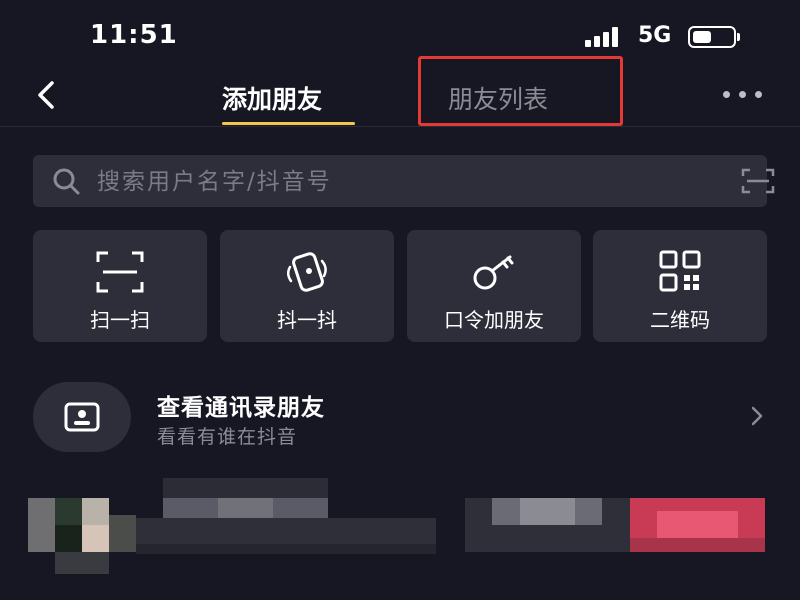  Describe the element at coordinates (606, 37) in the screenshot. I see `signal-bars-icon` at that location.